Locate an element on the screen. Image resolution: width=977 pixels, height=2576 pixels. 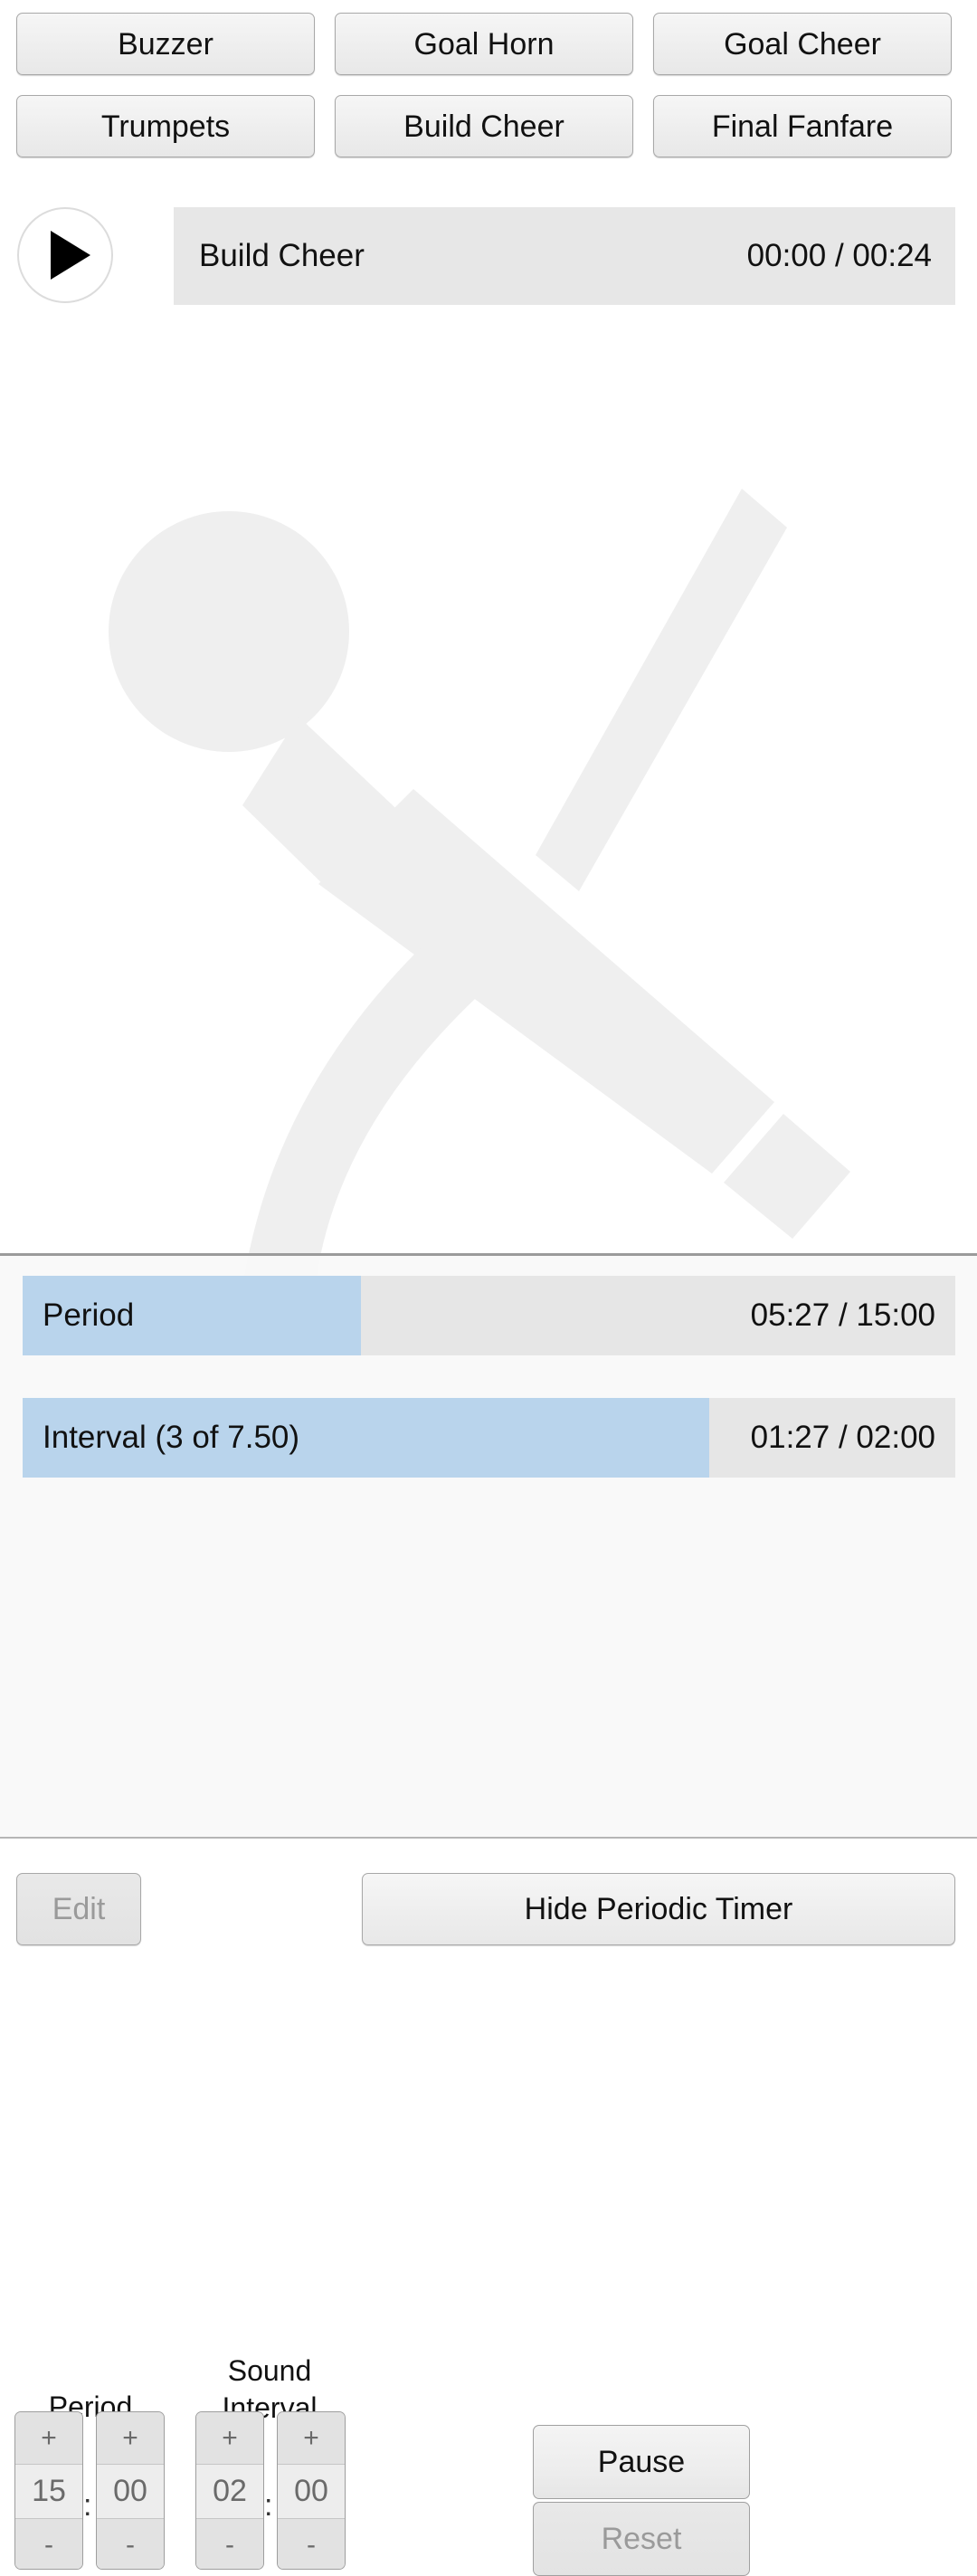
period-progress-bar: Period 05:27 / 15:00 is located at coordinates (489, 1315).